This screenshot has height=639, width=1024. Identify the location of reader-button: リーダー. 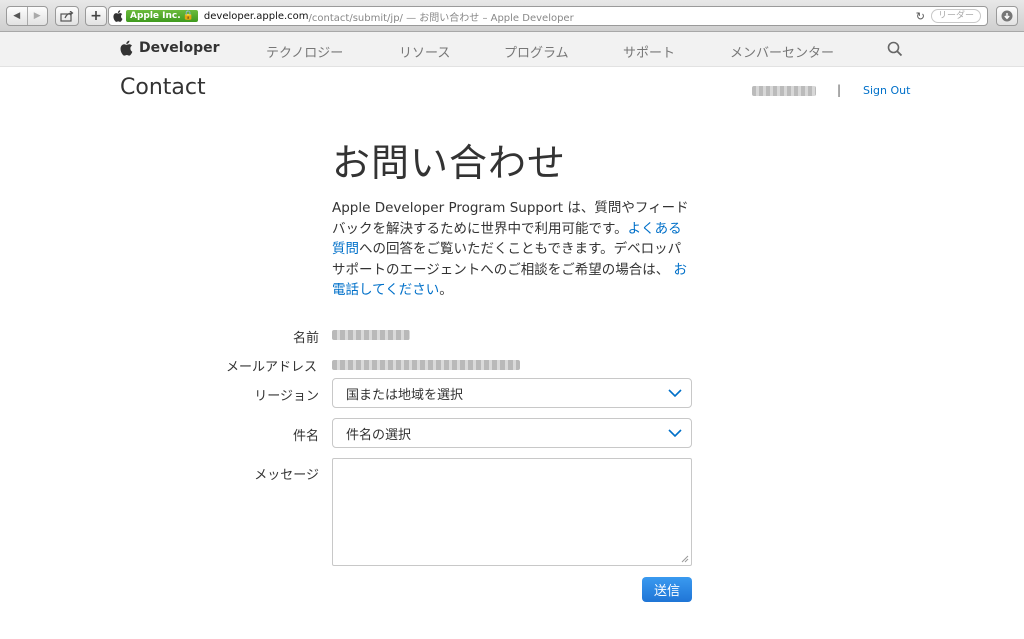
(955, 16).